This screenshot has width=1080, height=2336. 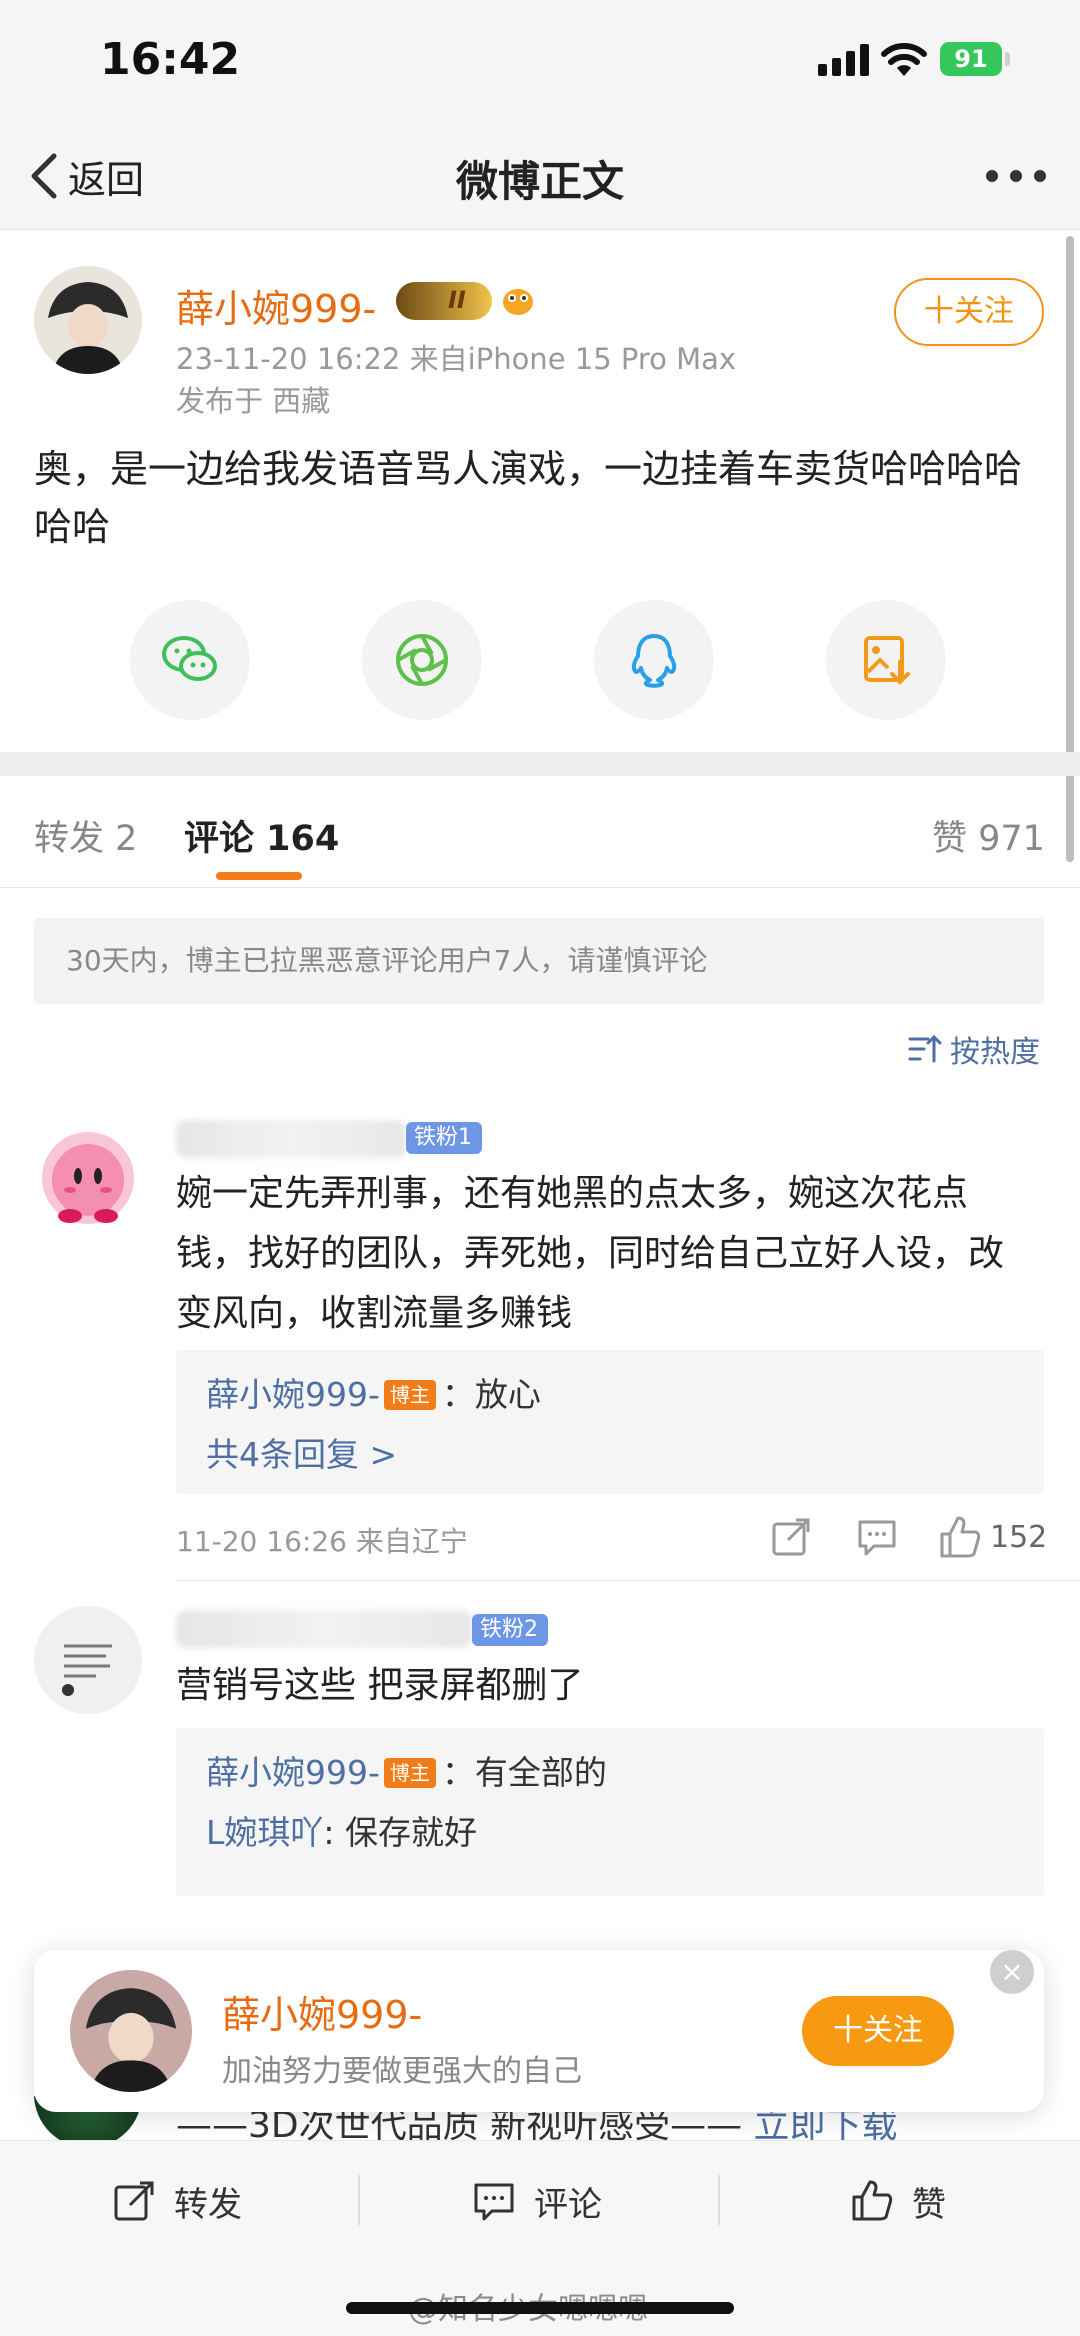 What do you see at coordinates (131, 2031) in the screenshot?
I see `card-avatar` at bounding box center [131, 2031].